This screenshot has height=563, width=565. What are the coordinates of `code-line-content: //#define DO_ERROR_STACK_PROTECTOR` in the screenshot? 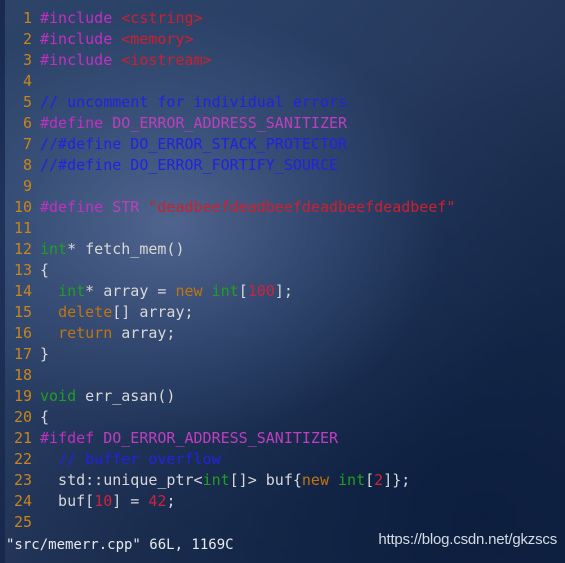 It's located at (193, 144).